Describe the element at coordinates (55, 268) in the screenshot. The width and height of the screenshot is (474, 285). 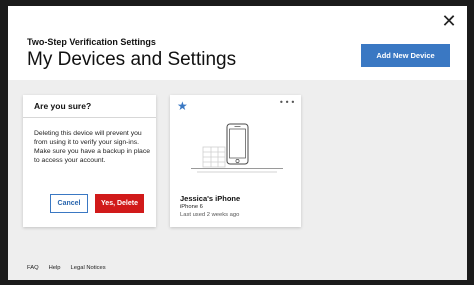
I see `footer-link-help: Help` at that location.